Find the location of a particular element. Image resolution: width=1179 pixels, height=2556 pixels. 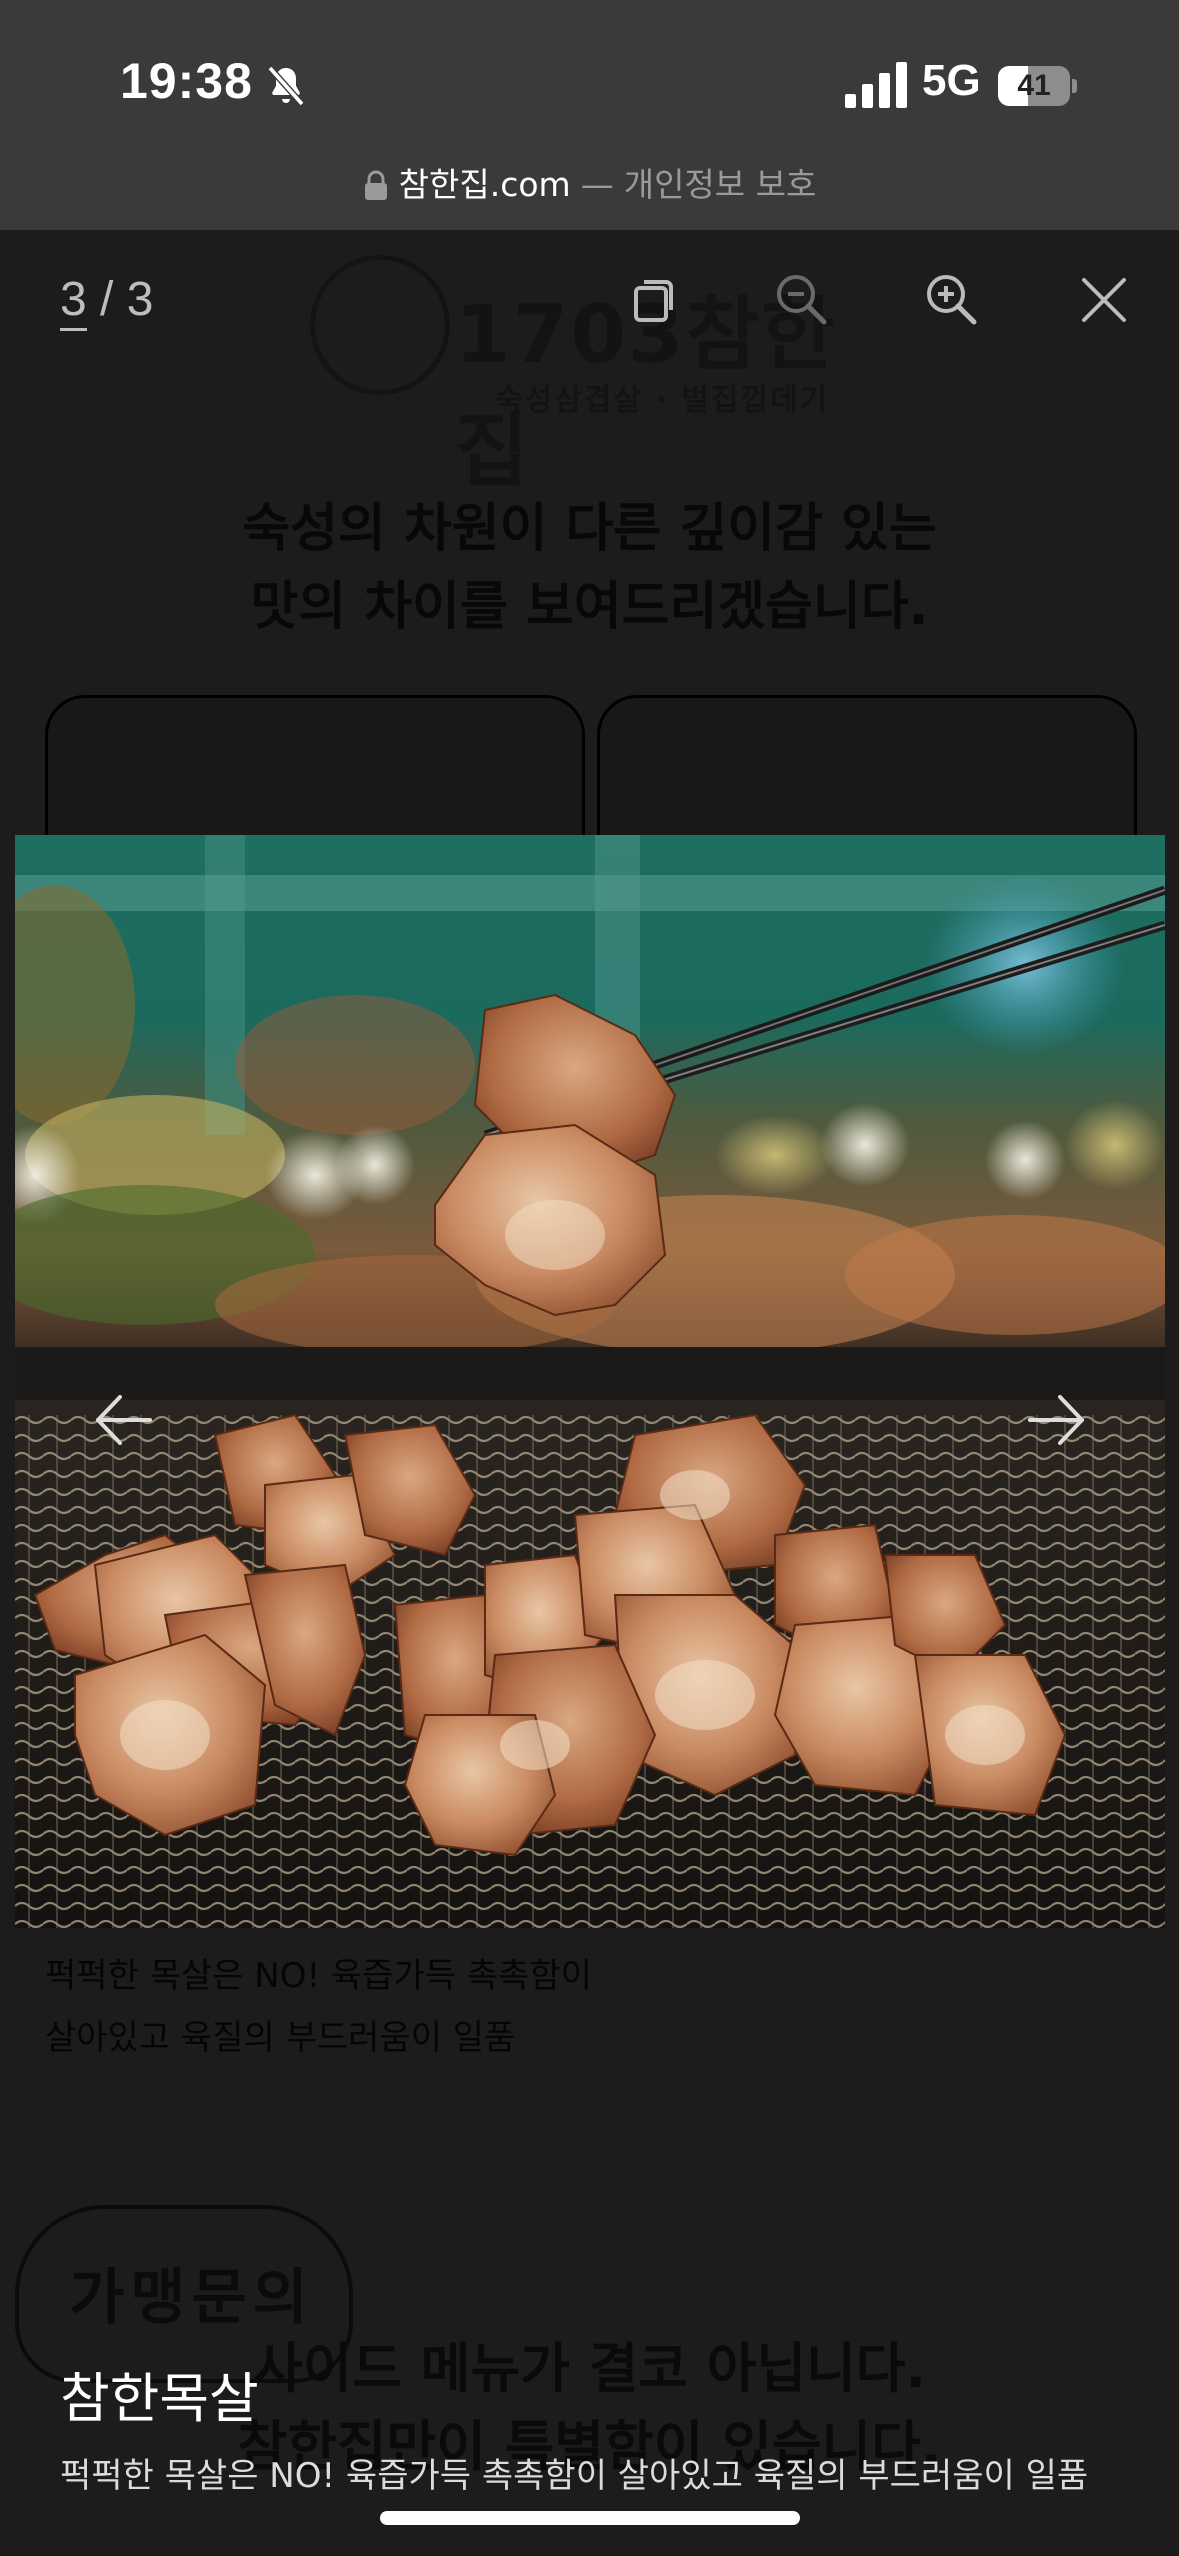

hero-headline: 숙성의 차원이 다른 깊이감 있는 맛의 차이를 보여드리겠습니다. is located at coordinates (589, 568).